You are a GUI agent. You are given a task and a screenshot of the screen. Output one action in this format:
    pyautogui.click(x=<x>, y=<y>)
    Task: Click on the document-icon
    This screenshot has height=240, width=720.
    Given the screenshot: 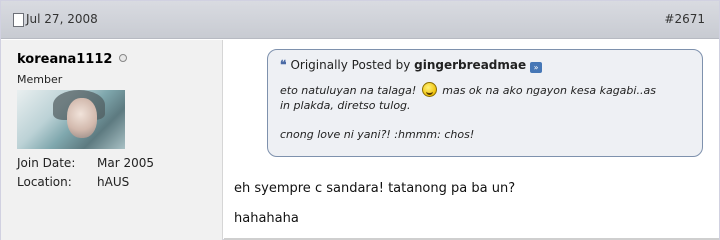 What is the action you would take?
    pyautogui.click(x=18, y=20)
    